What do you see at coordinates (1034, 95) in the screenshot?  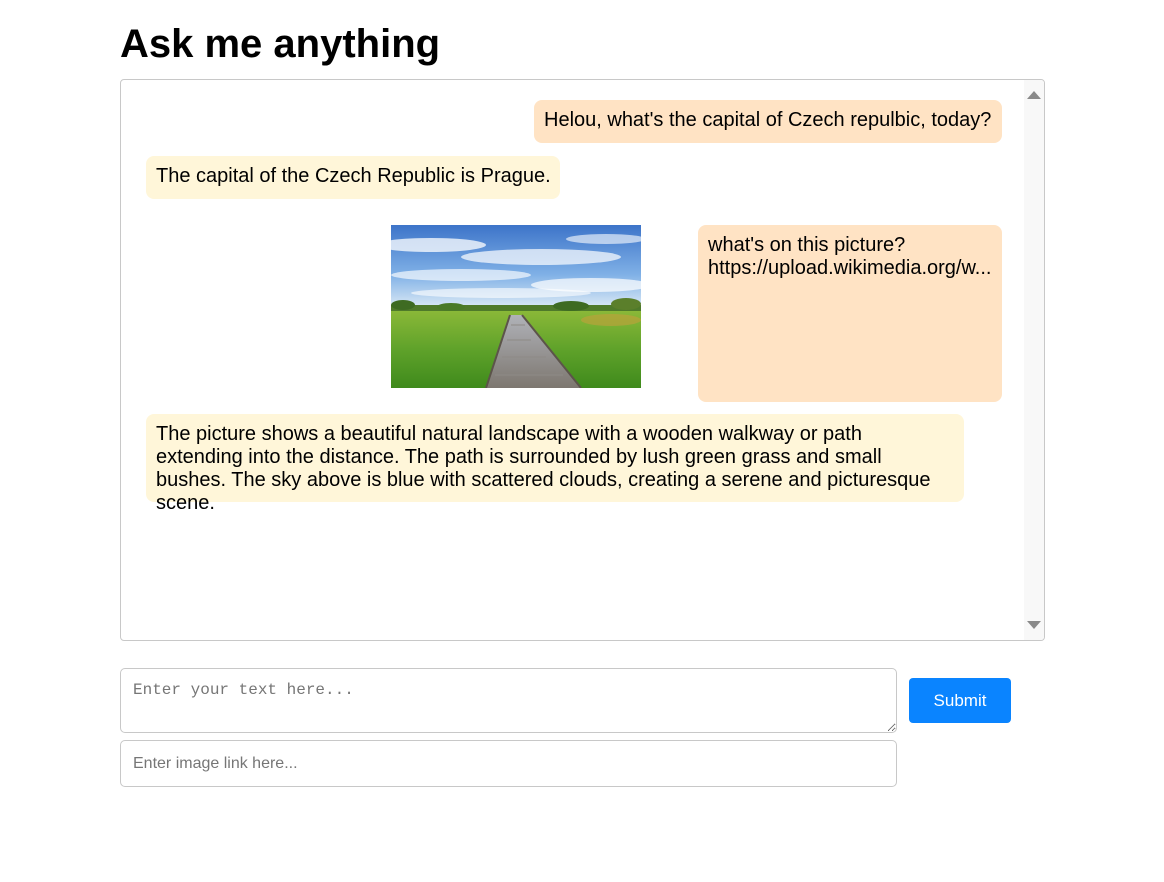 I see `scroll-up-icon` at bounding box center [1034, 95].